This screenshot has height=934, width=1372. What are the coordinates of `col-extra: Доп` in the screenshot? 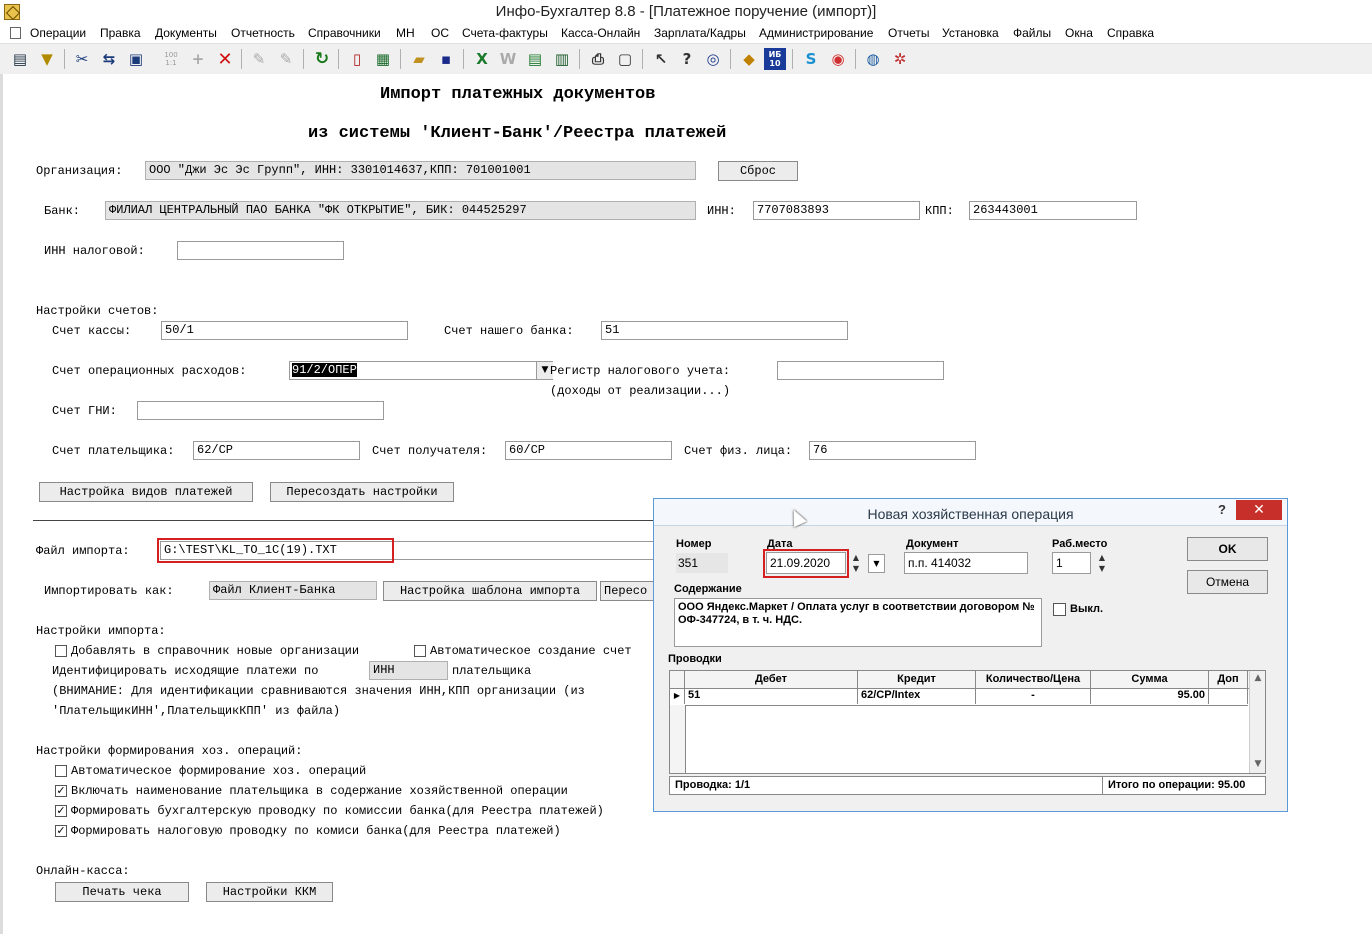 It's located at (1228, 679).